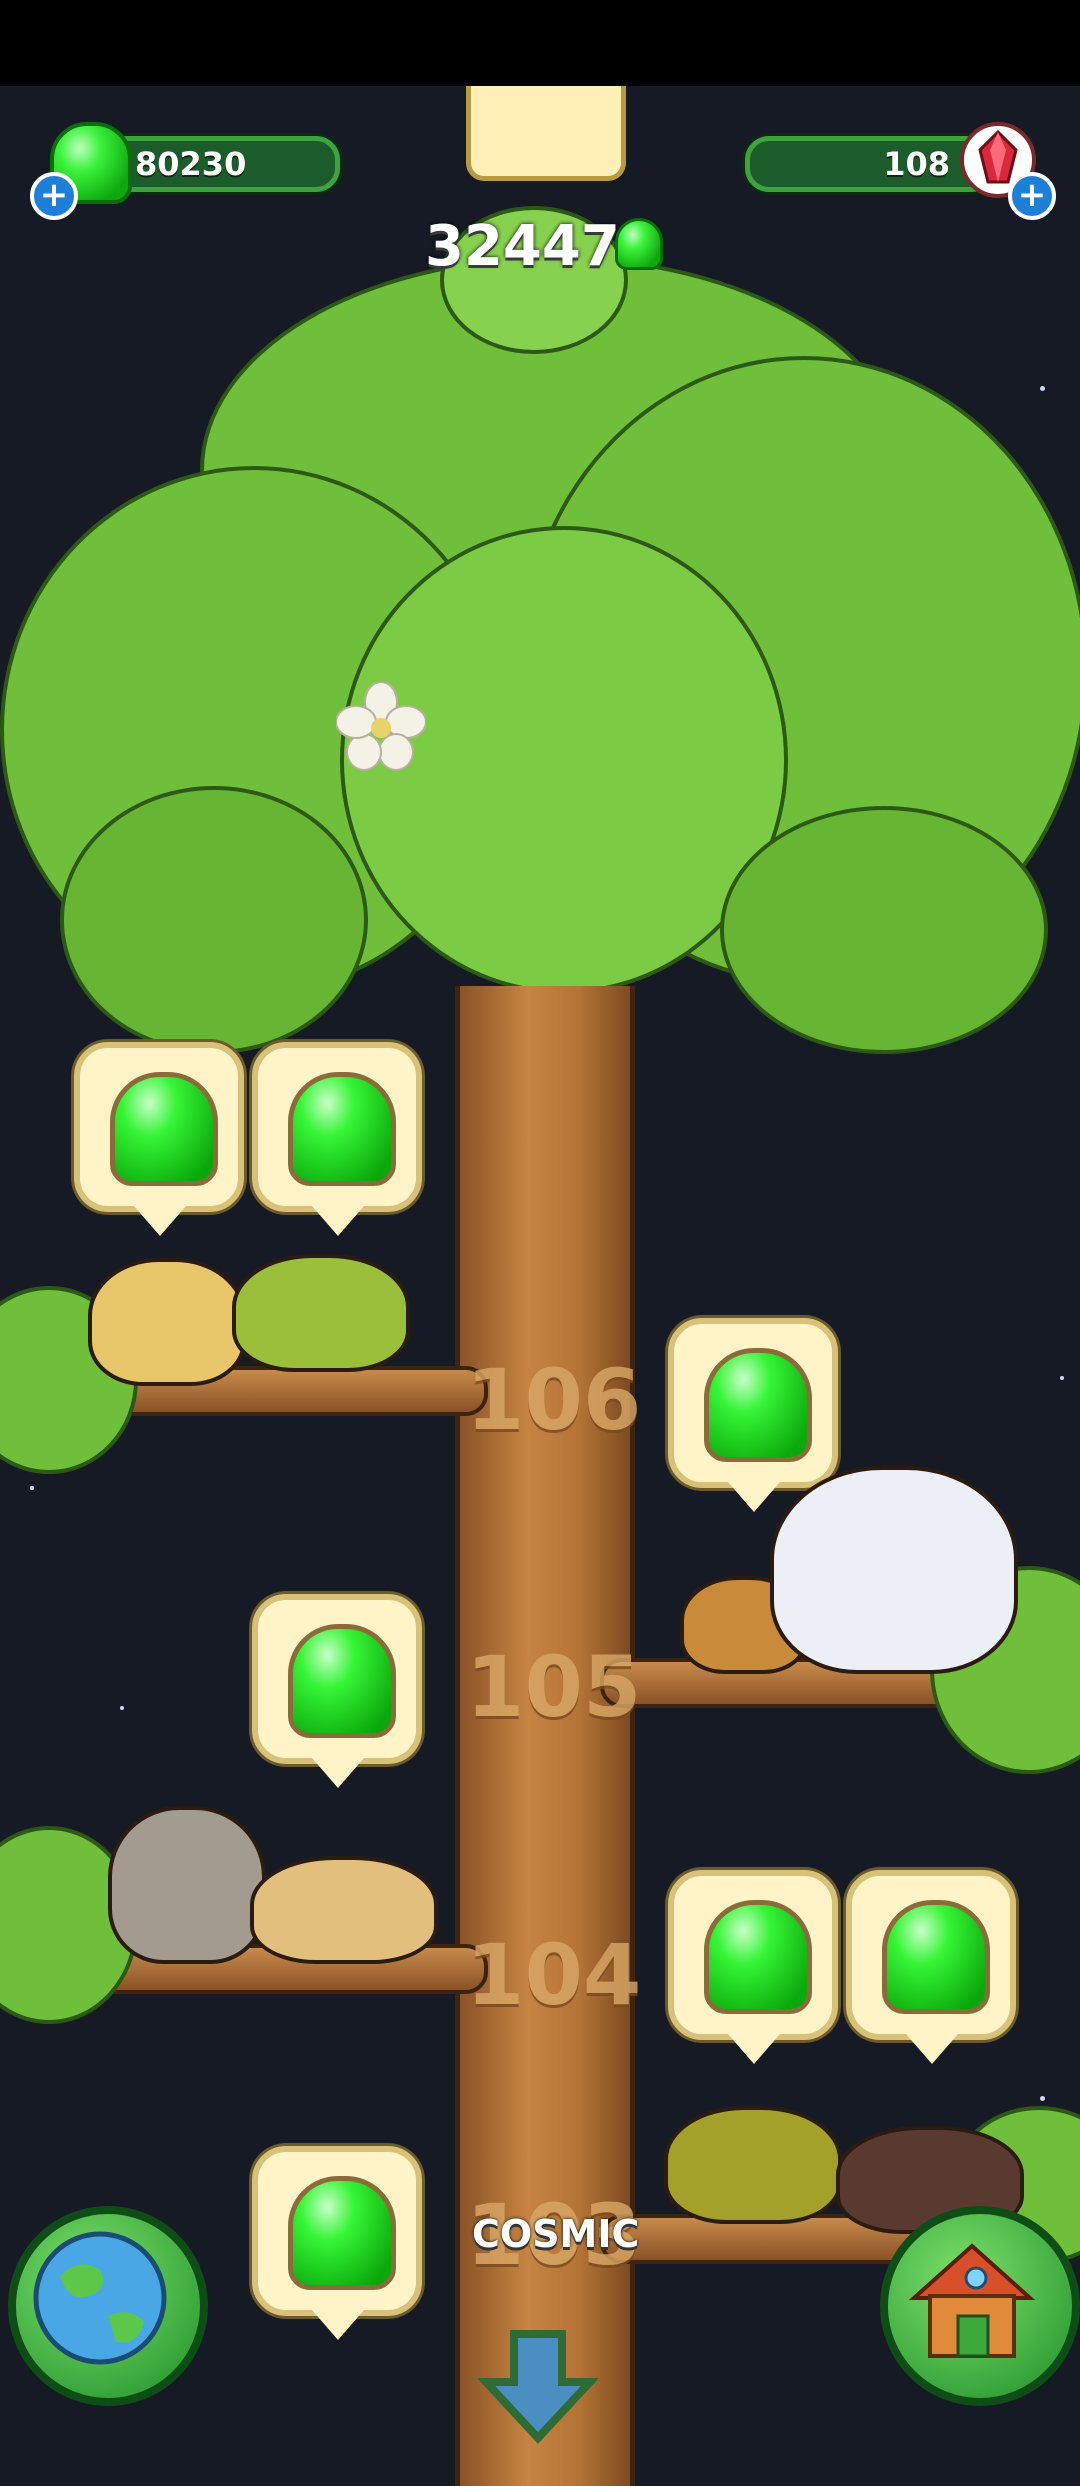  What do you see at coordinates (554, 1975) in the screenshot?
I see `level-number-104: 104` at bounding box center [554, 1975].